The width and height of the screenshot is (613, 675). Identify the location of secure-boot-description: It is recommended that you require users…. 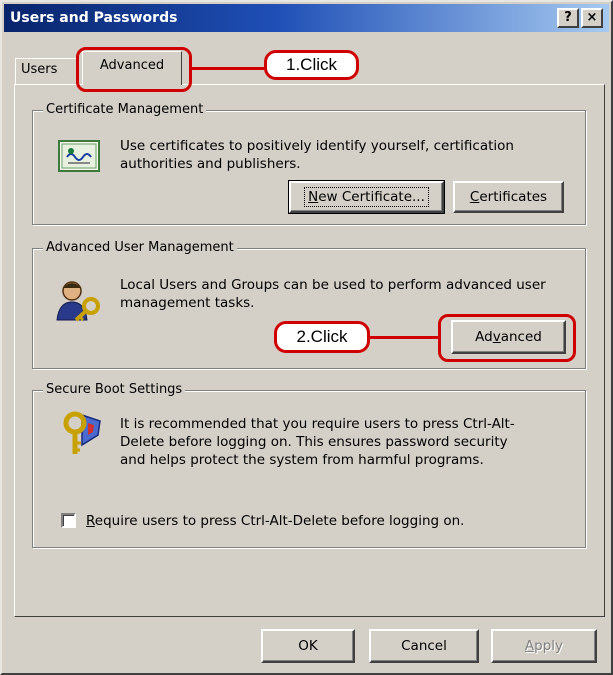
(317, 442).